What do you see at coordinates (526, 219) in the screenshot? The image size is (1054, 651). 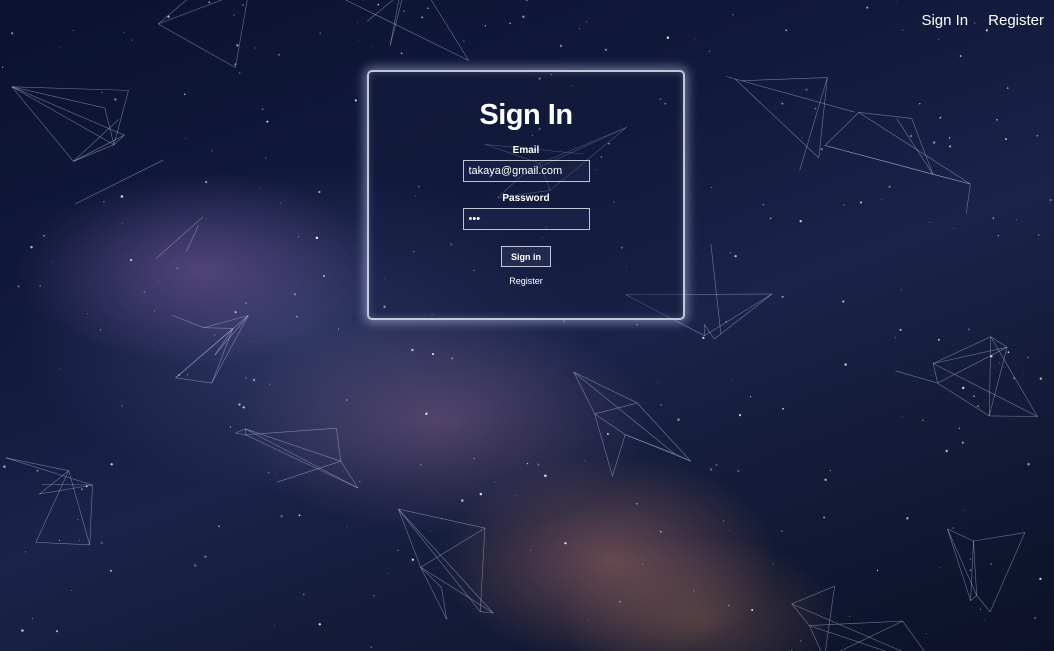 I see `password-field` at bounding box center [526, 219].